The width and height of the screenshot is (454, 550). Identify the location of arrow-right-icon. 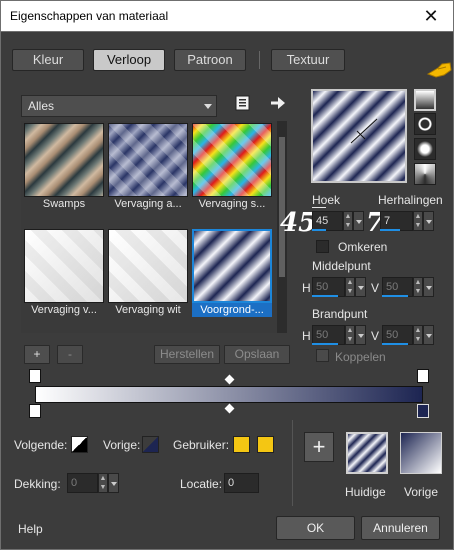
(278, 103).